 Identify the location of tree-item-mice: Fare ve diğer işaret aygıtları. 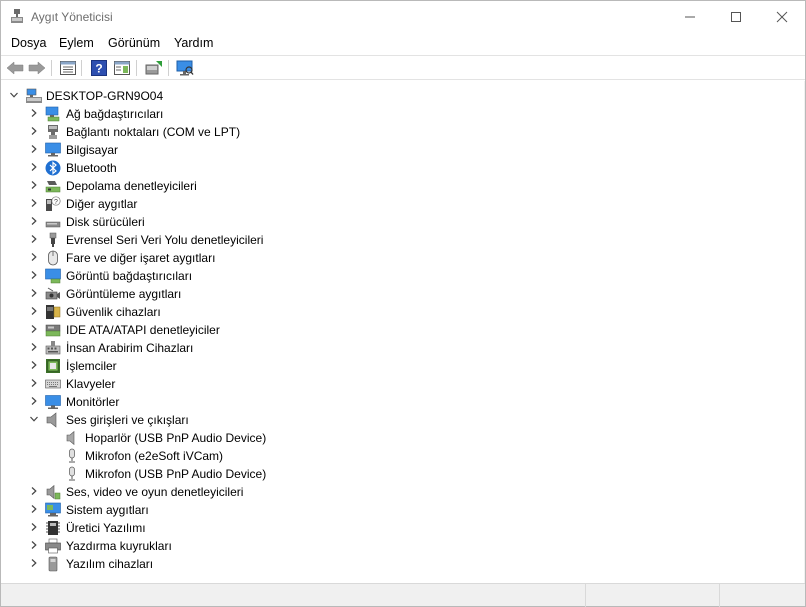
(391, 258).